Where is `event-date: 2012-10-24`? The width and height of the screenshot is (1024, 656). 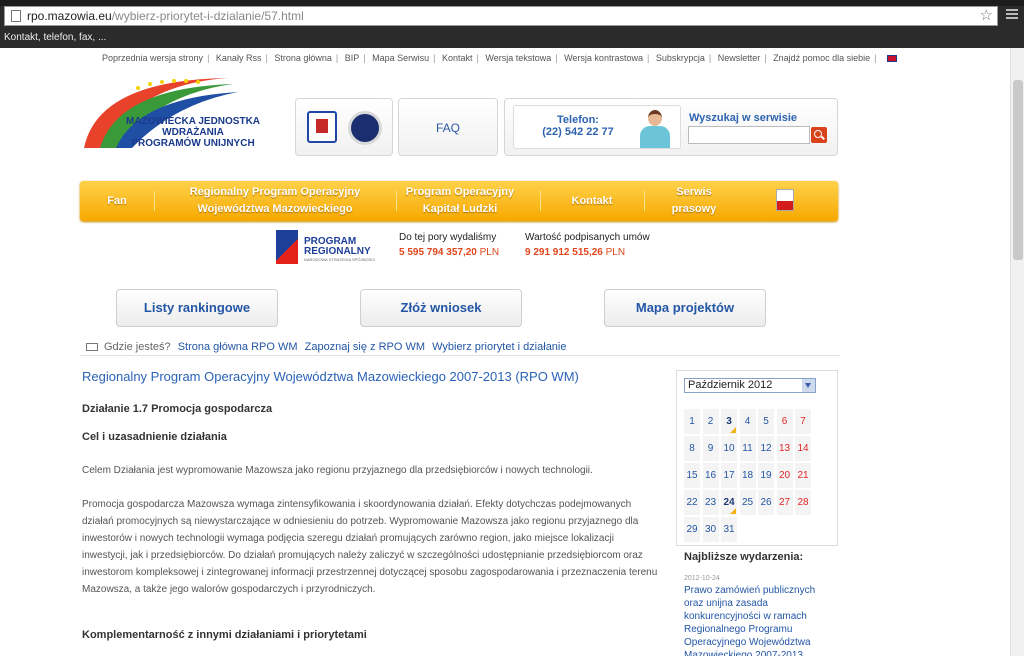
event-date: 2012-10-24 is located at coordinates (702, 578).